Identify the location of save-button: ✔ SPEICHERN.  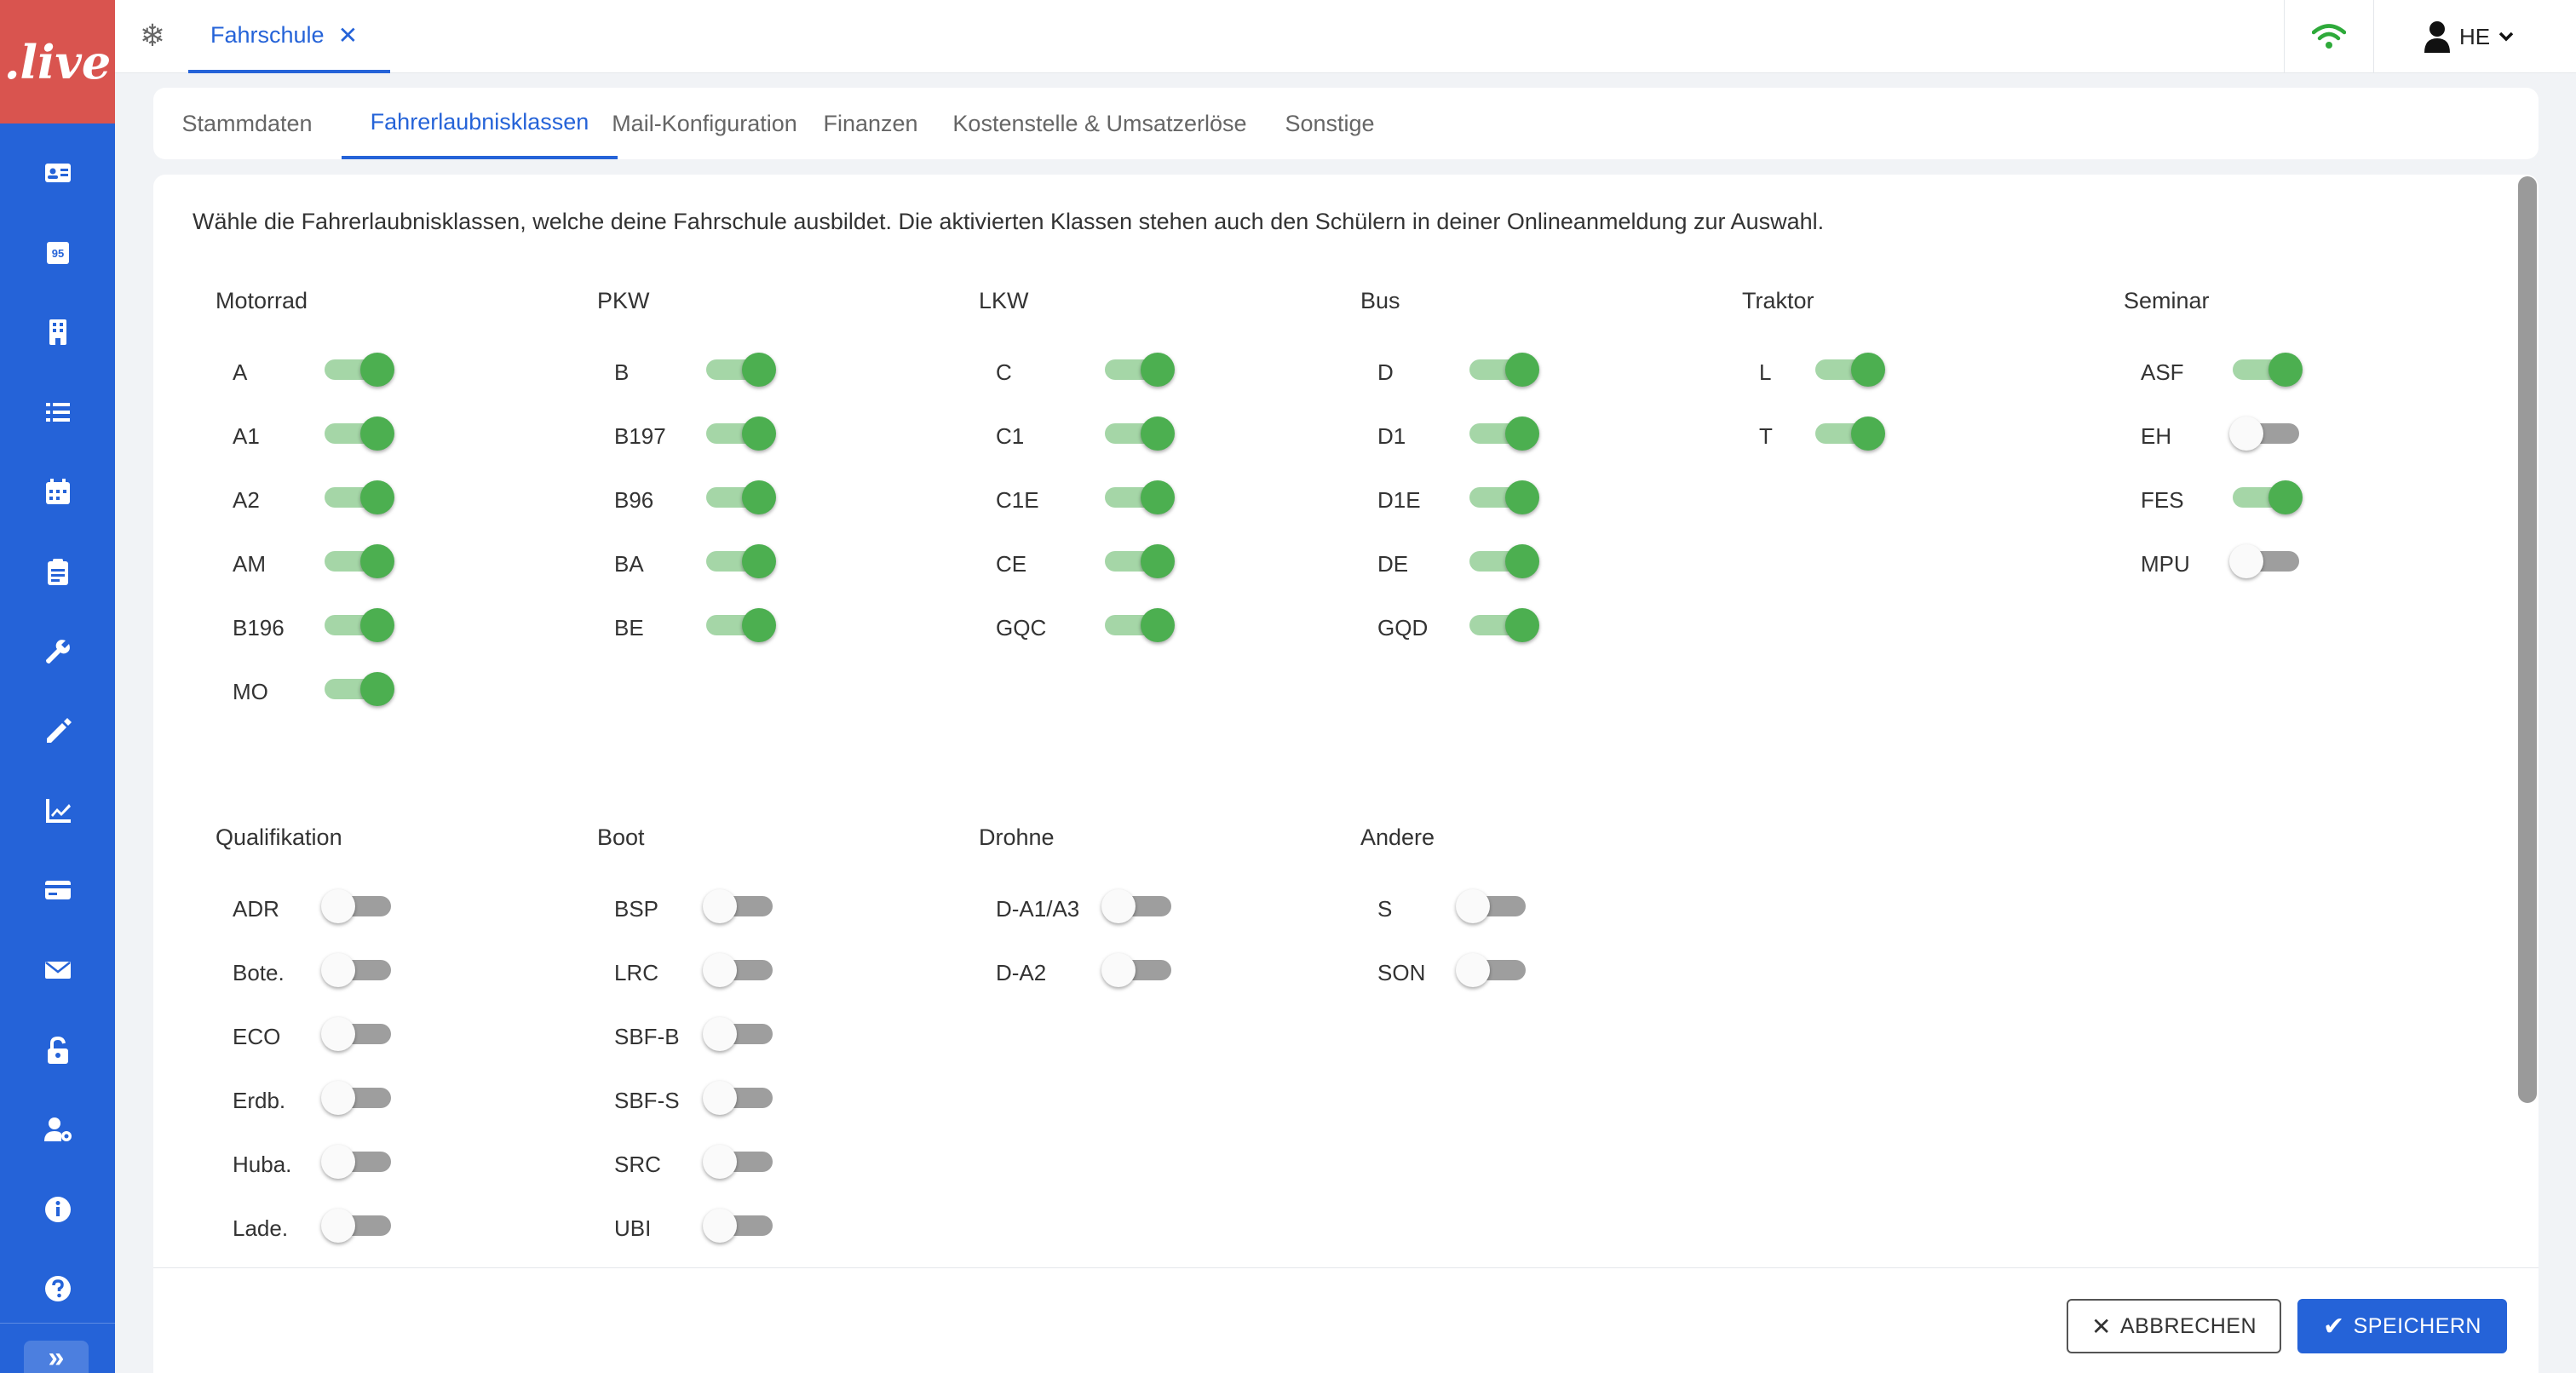
(2402, 1326).